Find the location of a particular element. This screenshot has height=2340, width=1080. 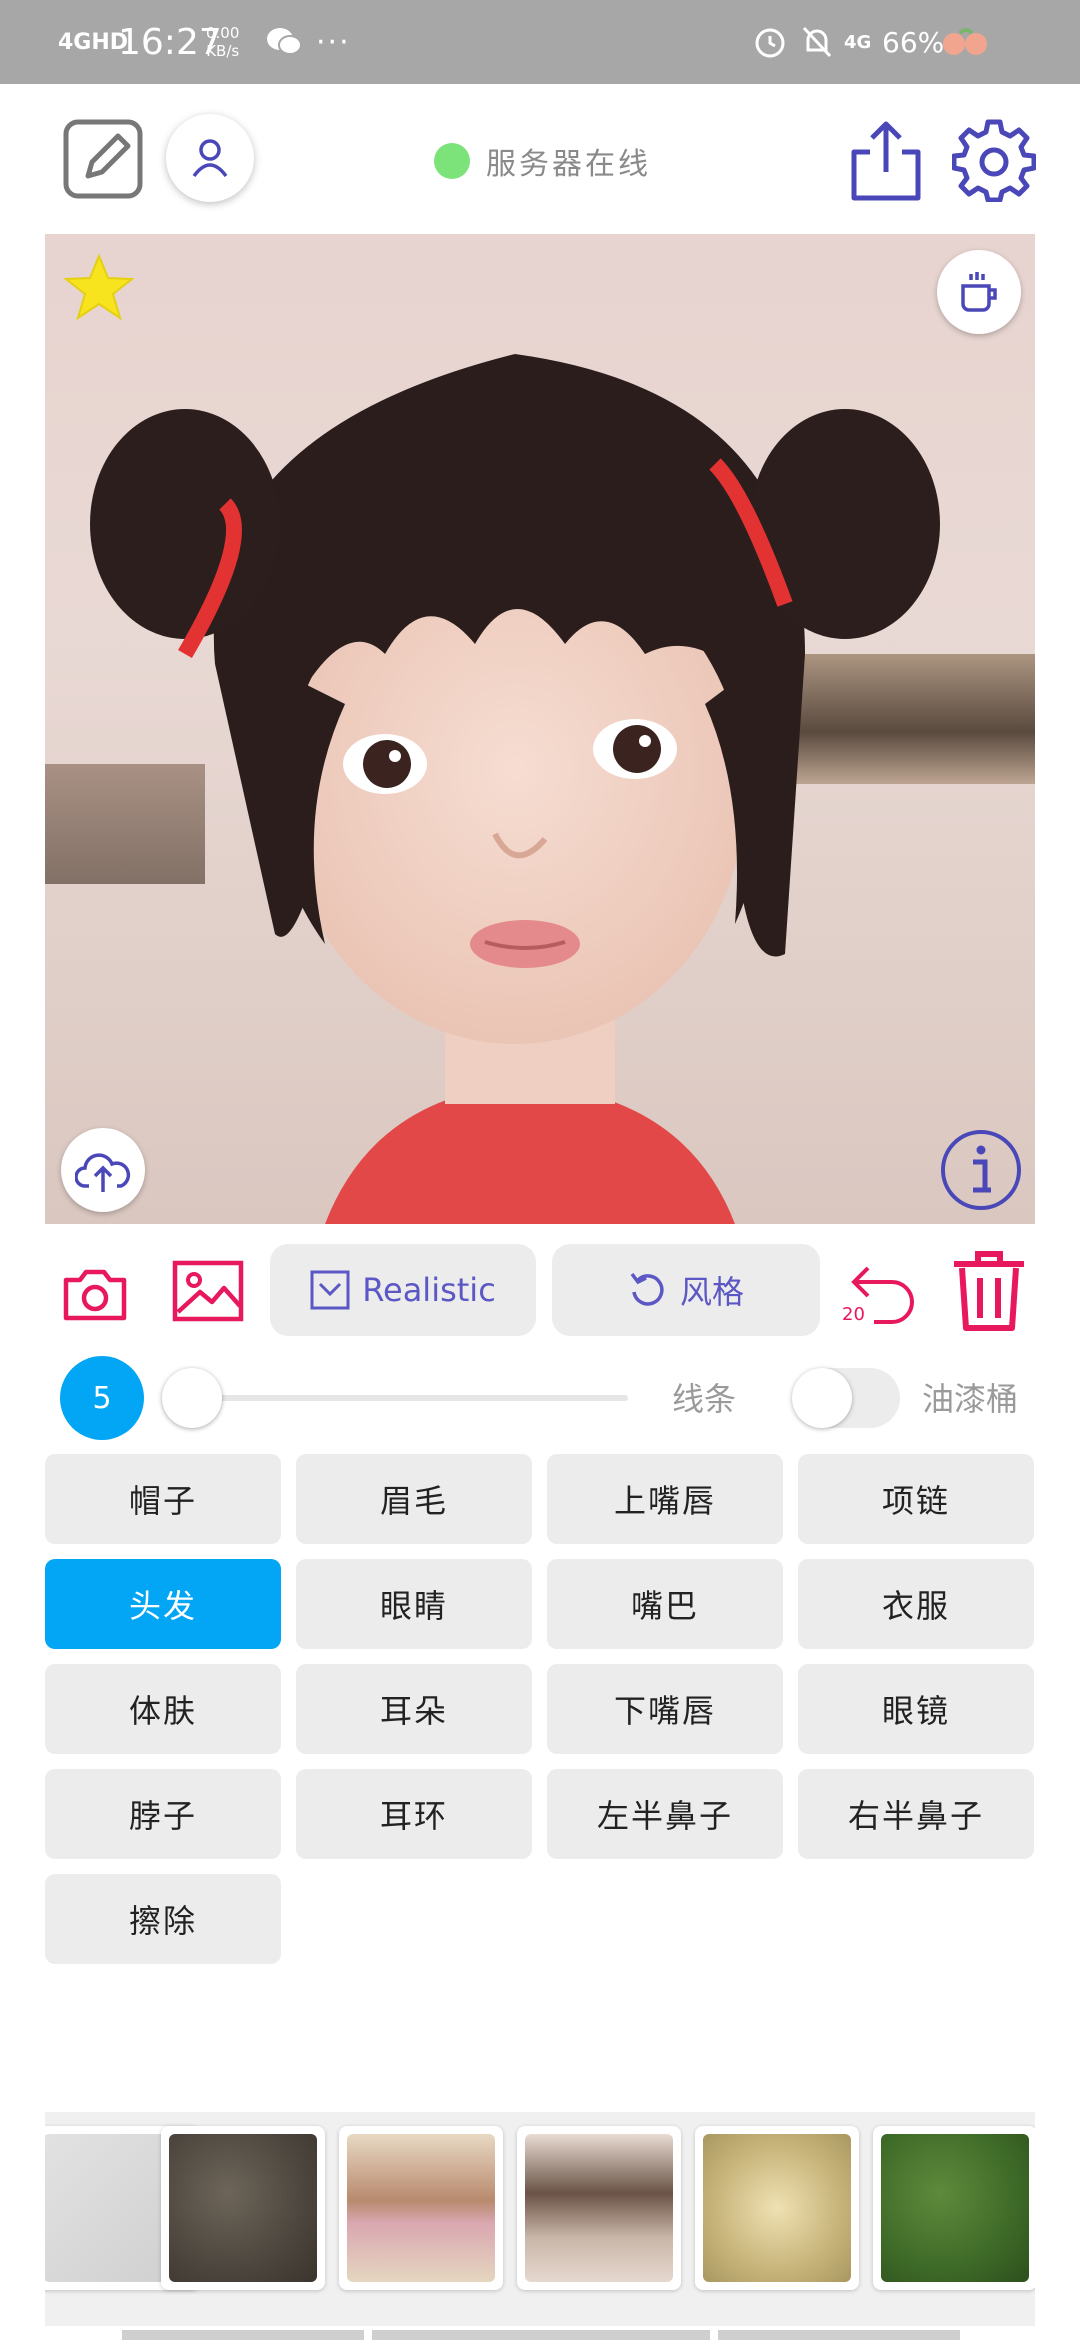

brush-size-slider-handle is located at coordinates (192, 1398).